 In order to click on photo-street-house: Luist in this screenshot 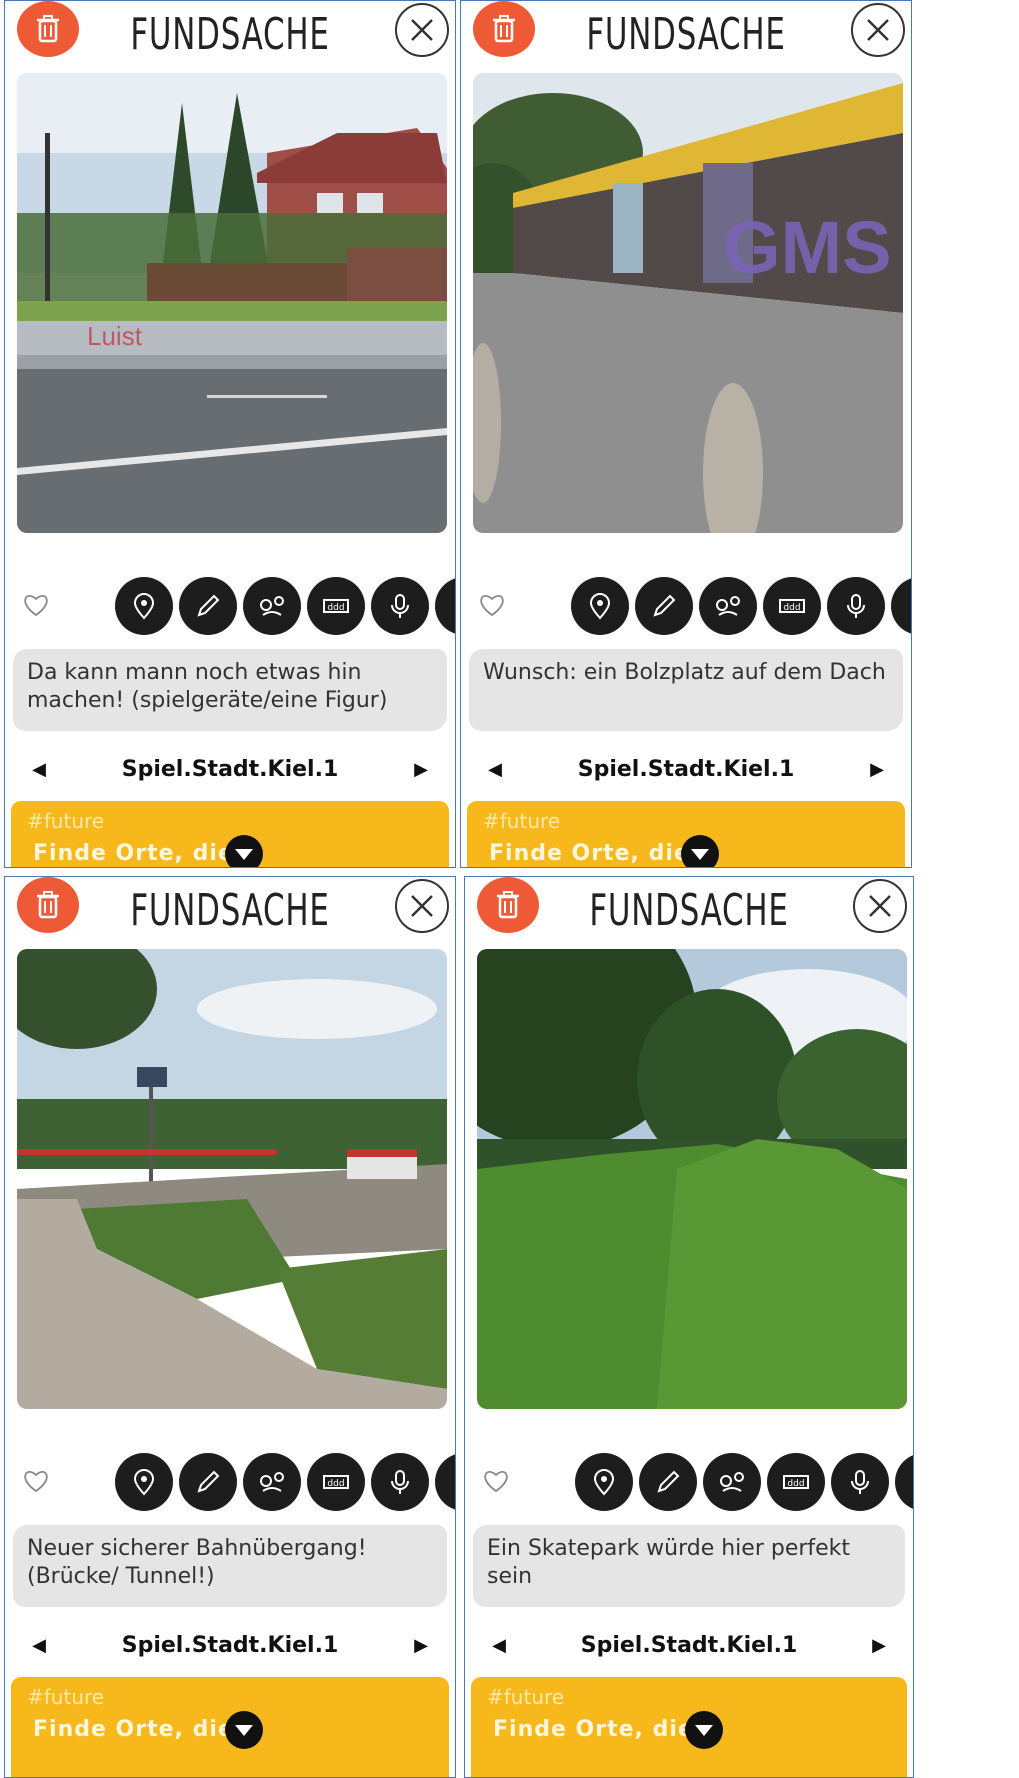, I will do `click(232, 303)`.